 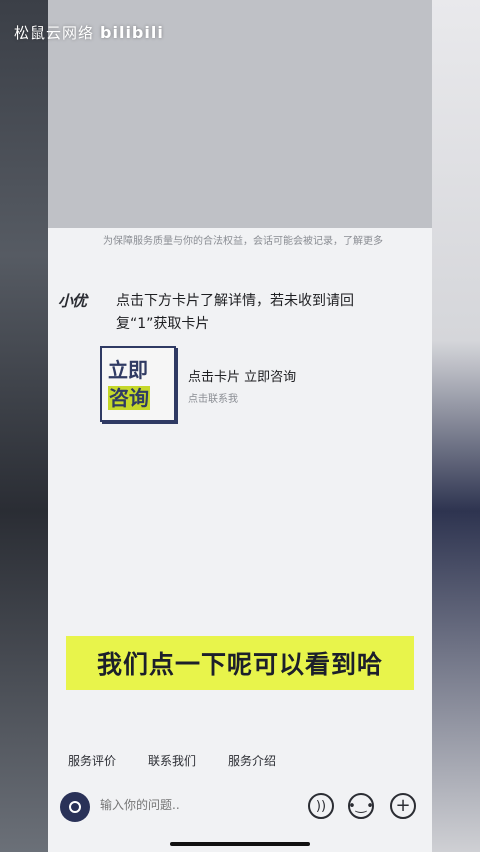 I want to click on voice-icon: )), so click(x=321, y=806).